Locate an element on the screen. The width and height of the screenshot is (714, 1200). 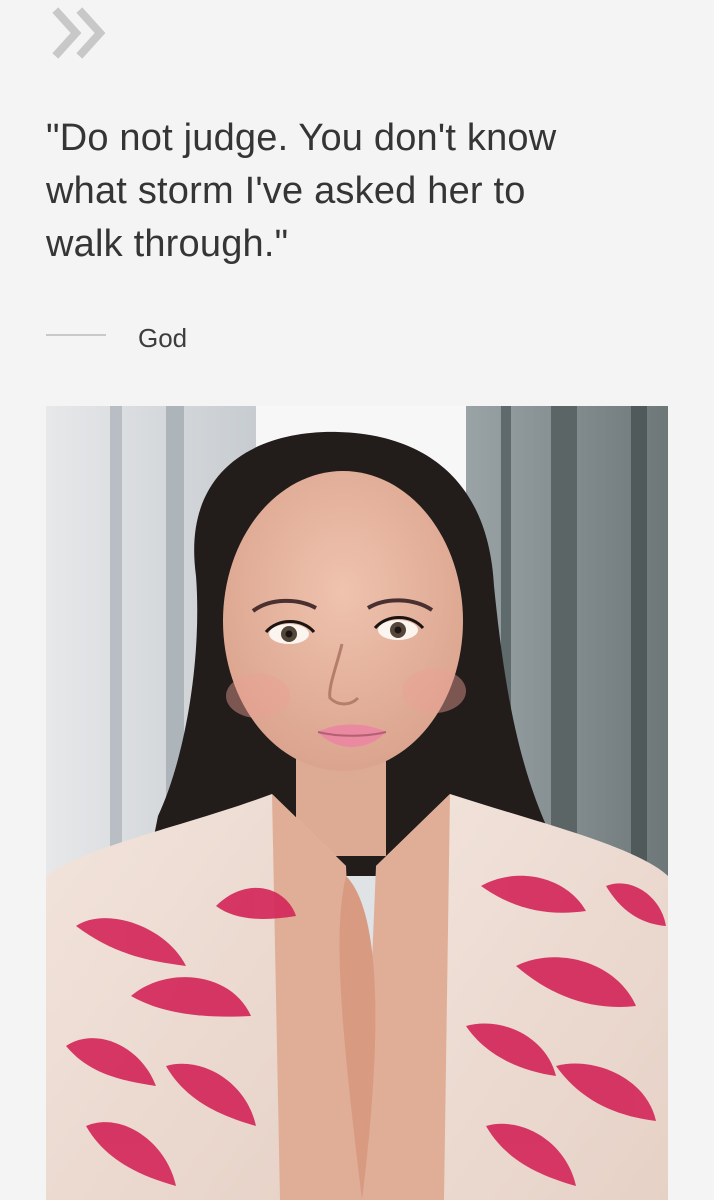
attribution-divider is located at coordinates (76, 335).